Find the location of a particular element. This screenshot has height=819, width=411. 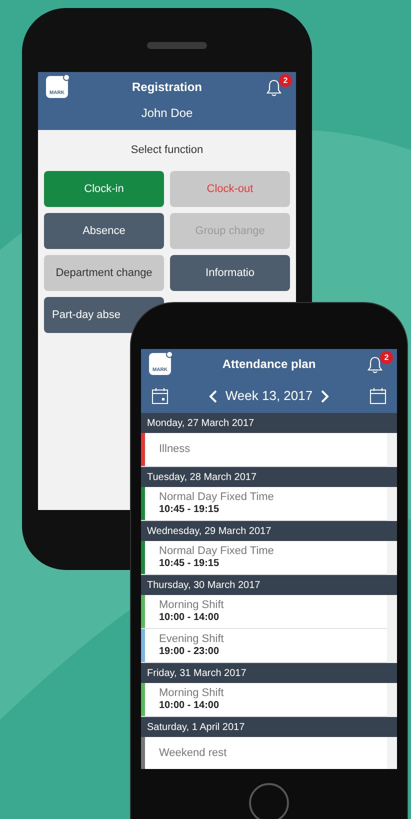

next-week-icon is located at coordinates (324, 396).